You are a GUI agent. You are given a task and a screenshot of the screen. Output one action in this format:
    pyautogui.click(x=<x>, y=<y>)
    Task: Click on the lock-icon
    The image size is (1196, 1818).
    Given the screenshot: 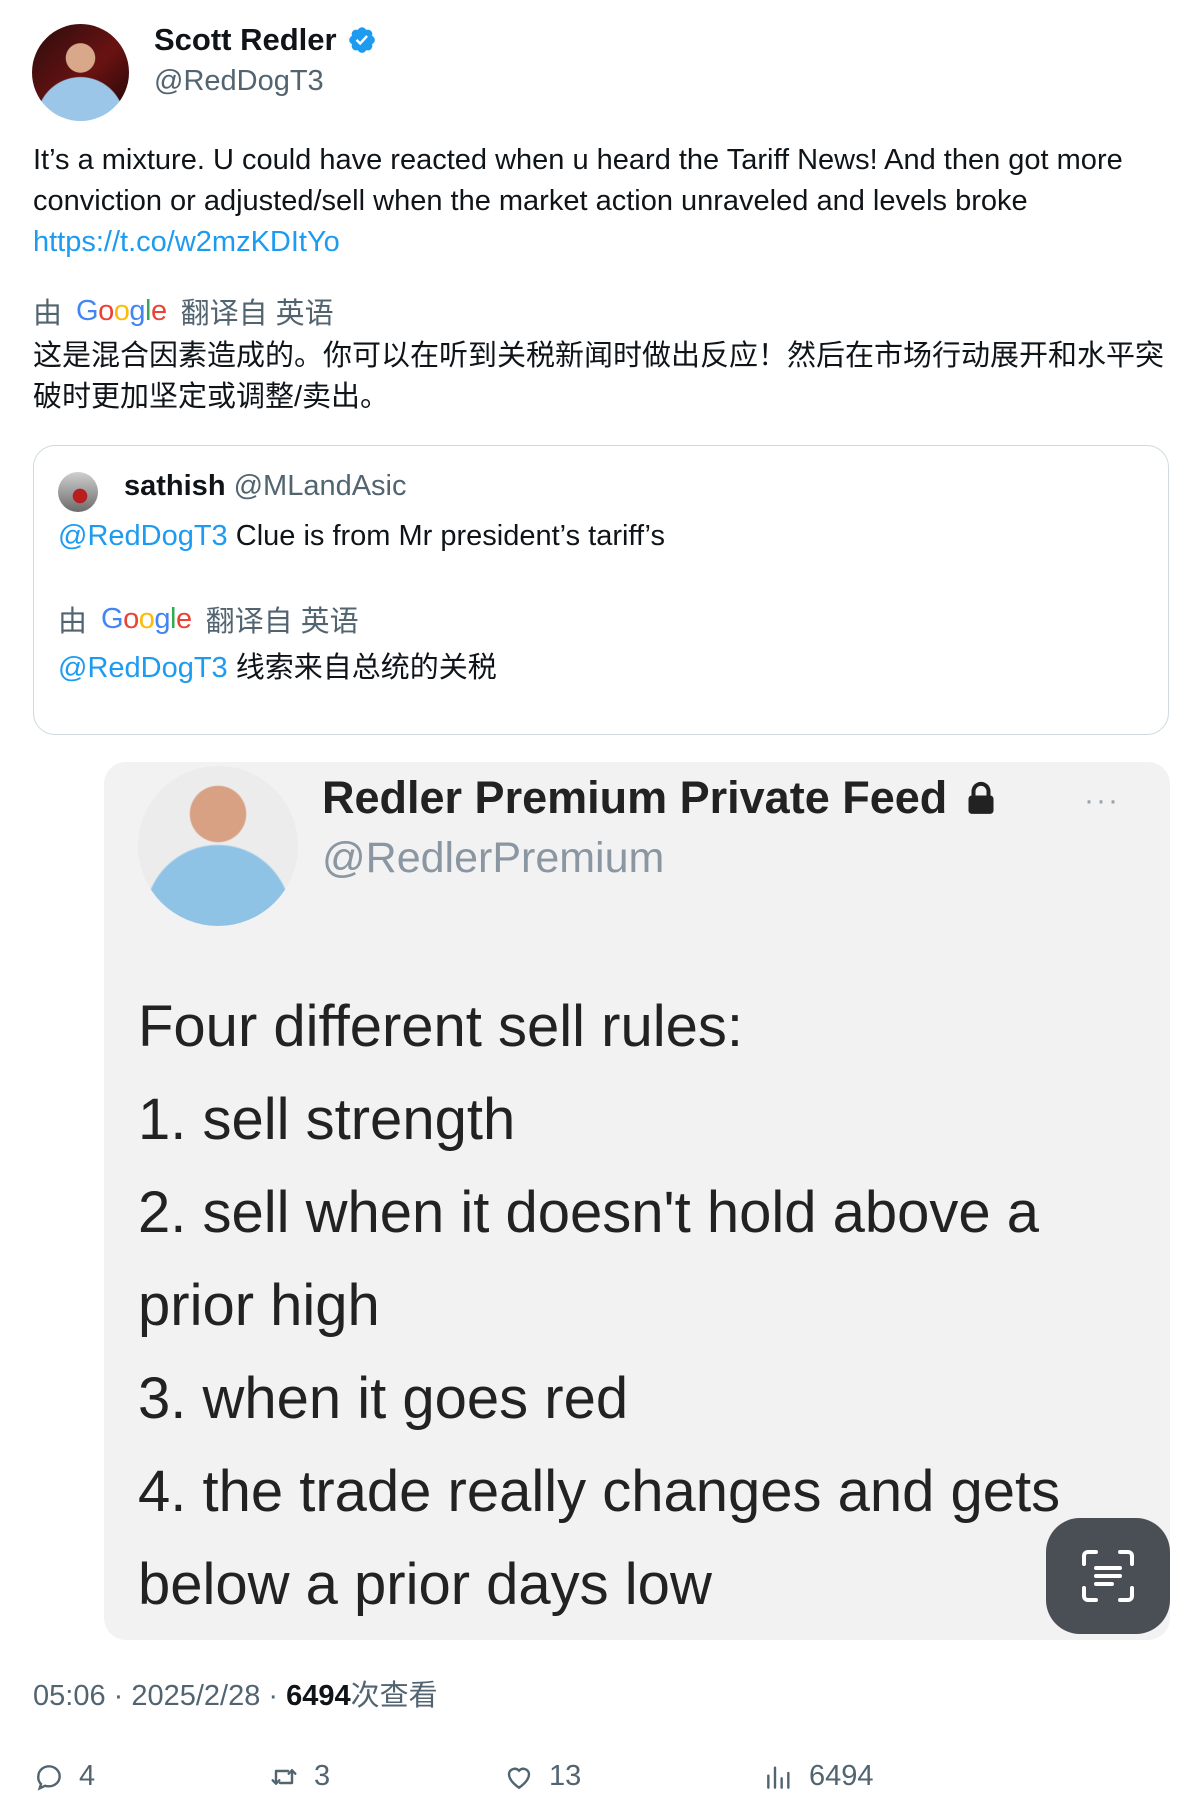 What is the action you would take?
    pyautogui.click(x=981, y=797)
    